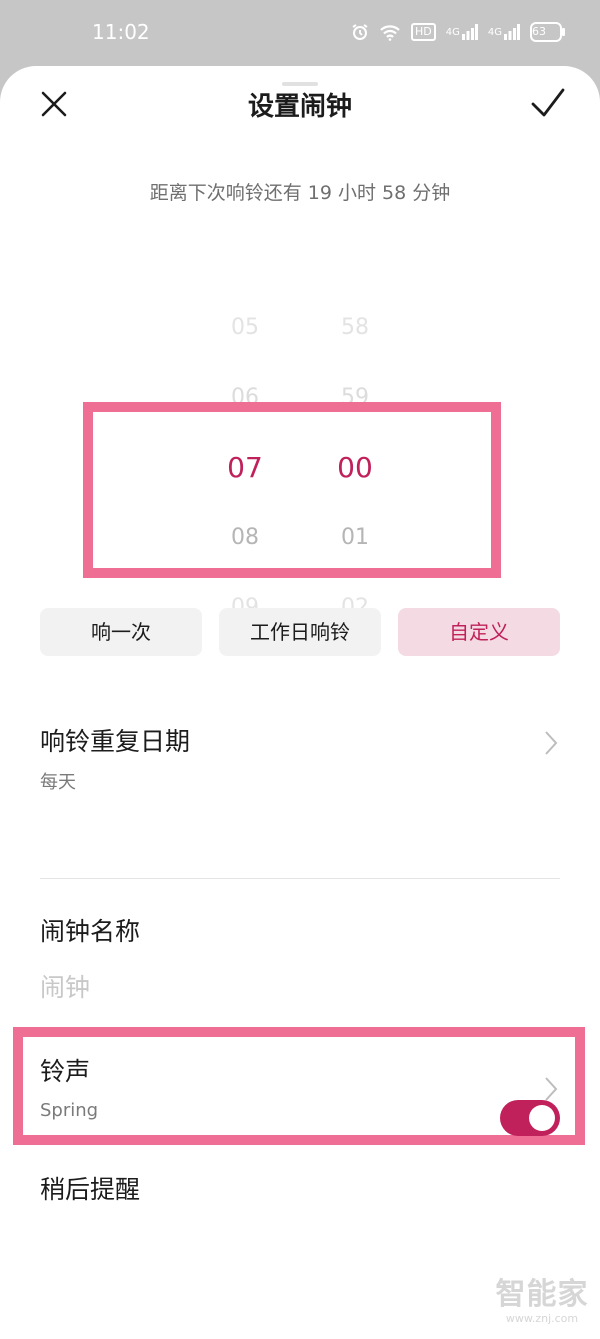  I want to click on divider, so click(300, 878).